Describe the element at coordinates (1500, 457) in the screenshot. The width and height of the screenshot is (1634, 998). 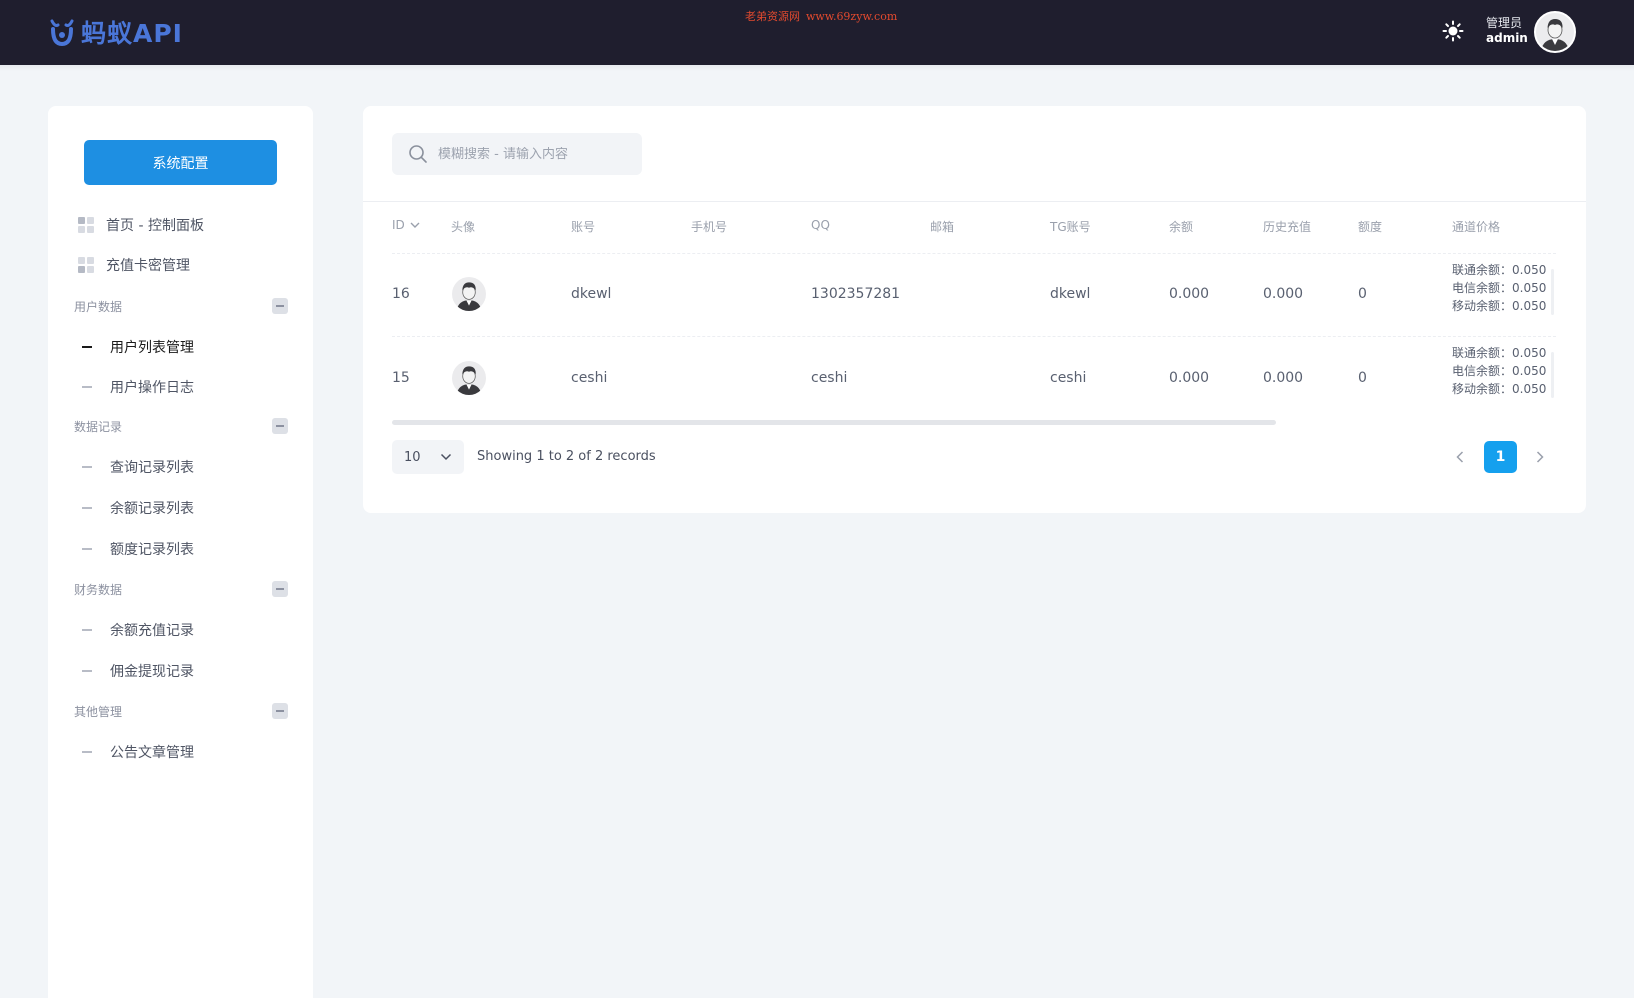
I see `page-button-current: 1` at that location.